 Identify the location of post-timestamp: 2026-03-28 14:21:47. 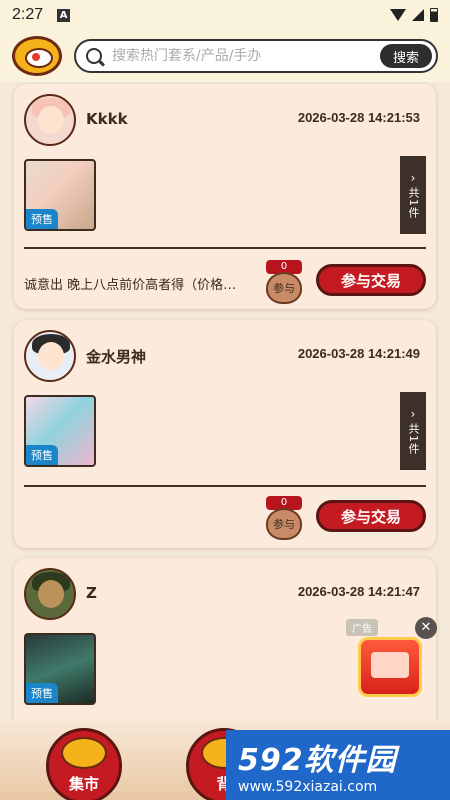
(358, 591).